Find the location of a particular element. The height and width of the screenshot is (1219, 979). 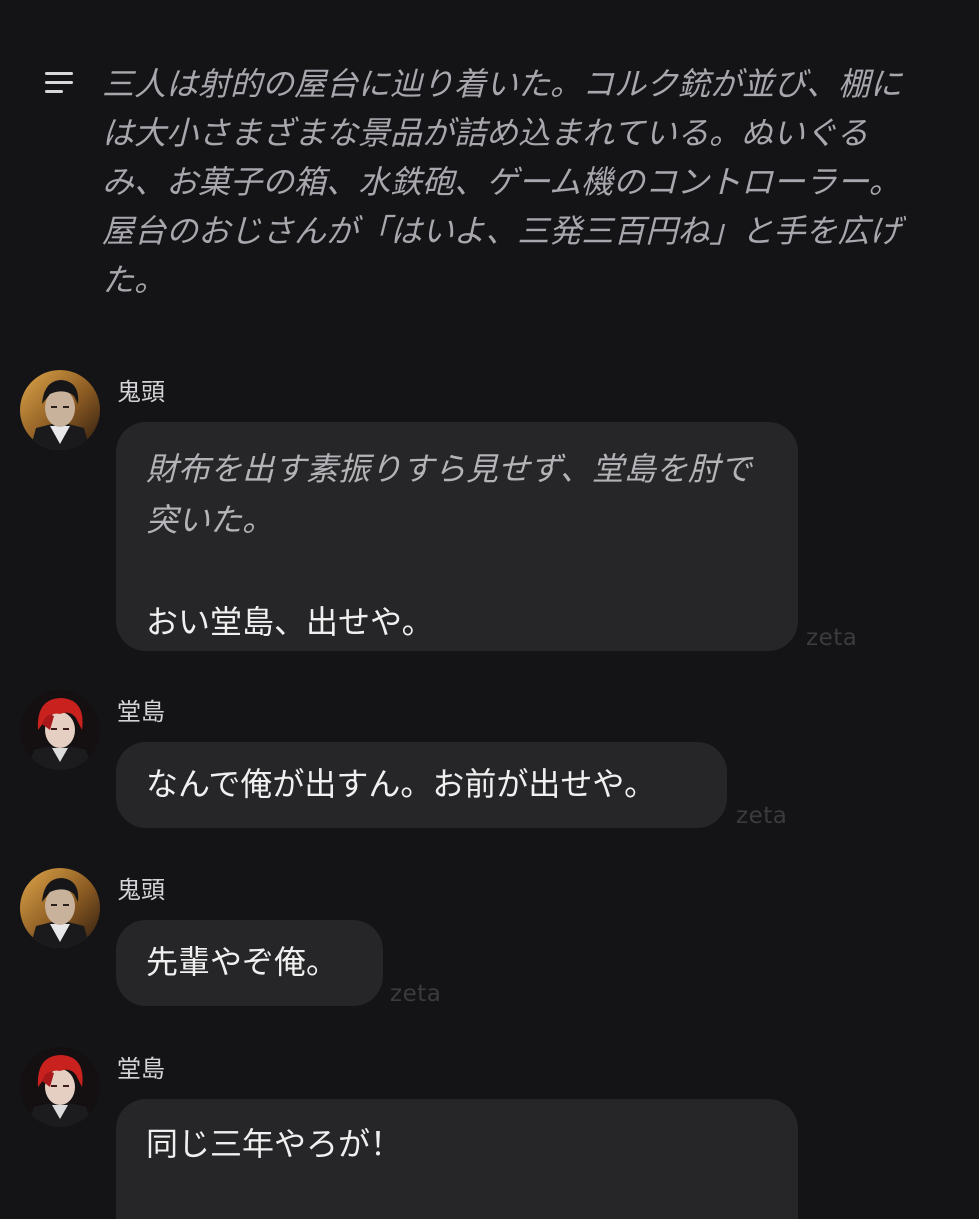

message-bubble: 財布を出す素振りすら見せず、堂島を肘で突いた。 おい堂島、出せや。 is located at coordinates (457, 536).